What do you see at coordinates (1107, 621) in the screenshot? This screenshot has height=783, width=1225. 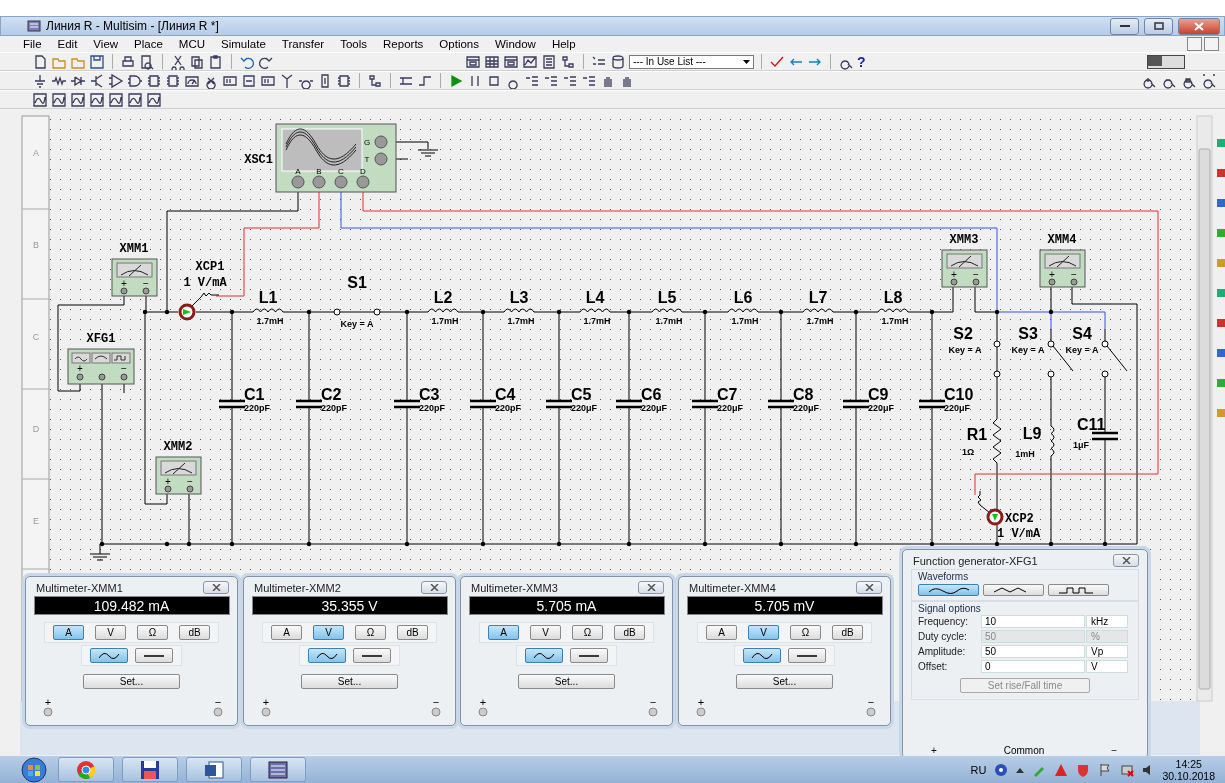 I see `unit-field: kHz` at bounding box center [1107, 621].